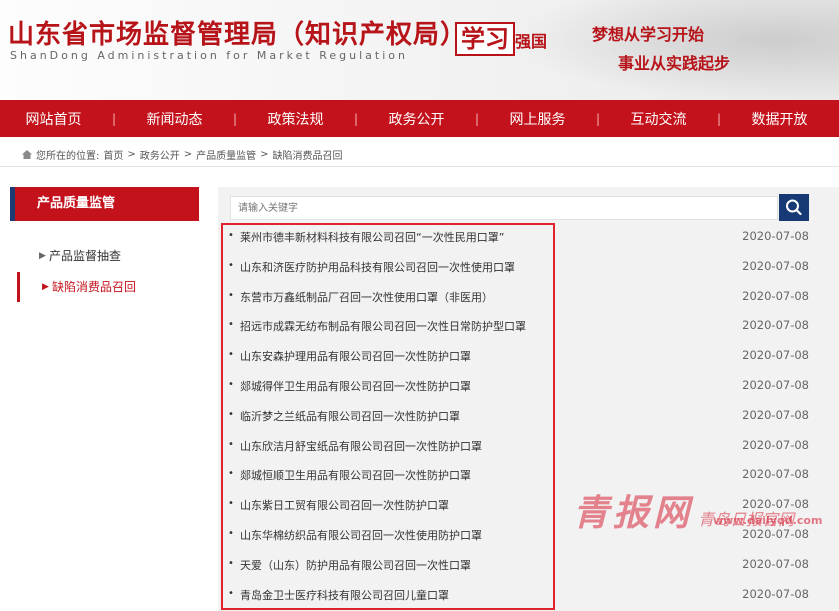 This screenshot has width=839, height=611. I want to click on list-item: • 山东华棉纺织品有限公司召回一次性使用防护口罩 2020-07-08, so click(528, 535).